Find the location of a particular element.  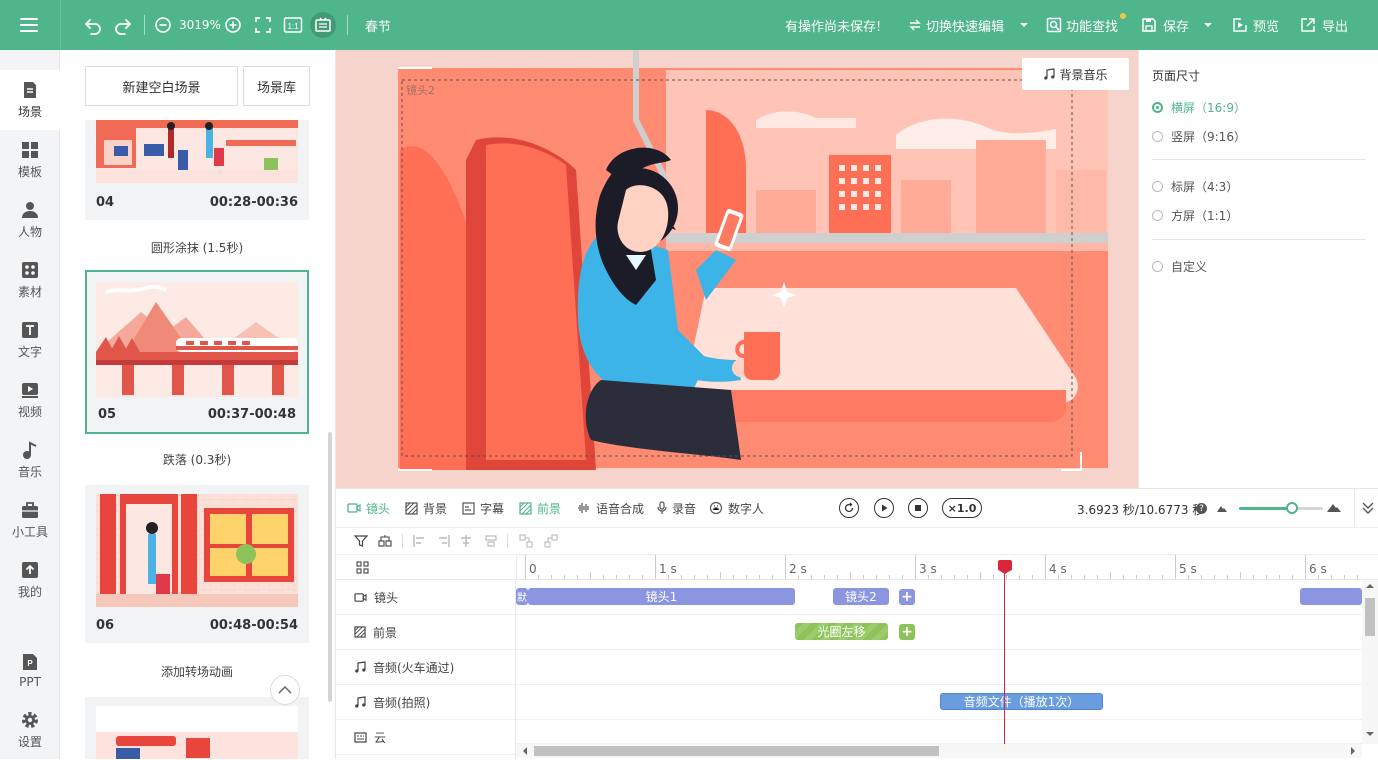

stop-button is located at coordinates (918, 508).